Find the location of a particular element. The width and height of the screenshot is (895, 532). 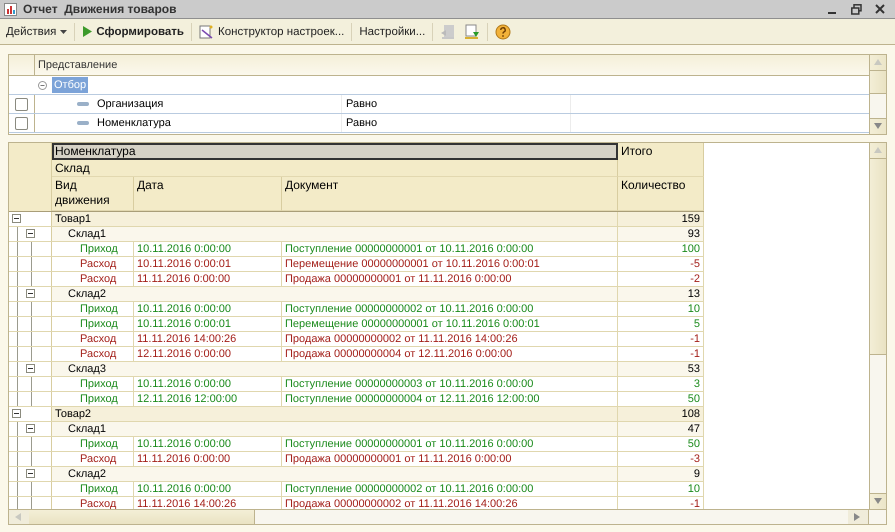

total-cell: 108 is located at coordinates (661, 414).